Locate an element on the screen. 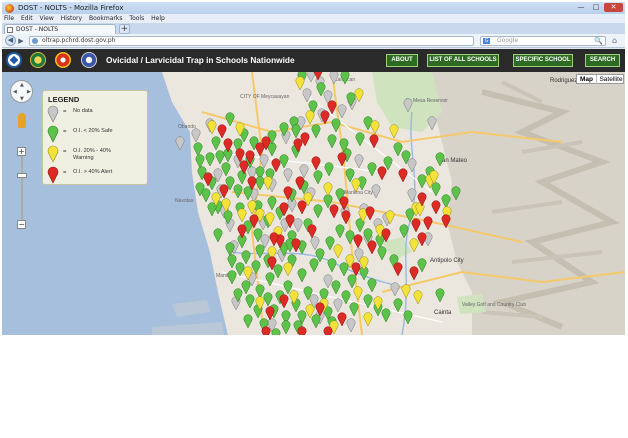  menu-view: View is located at coordinates (47, 18).